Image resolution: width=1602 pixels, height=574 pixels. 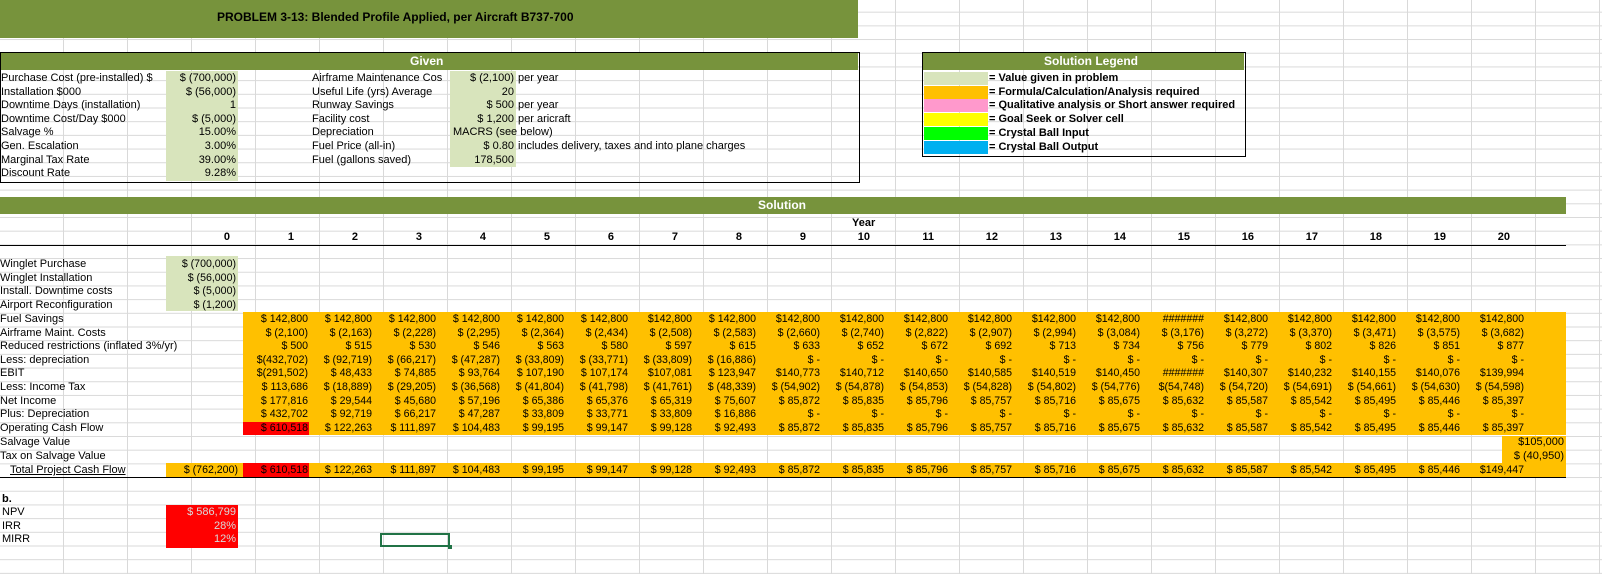 I want to click on value-cell: $ 65,319, so click(x=671, y=400).